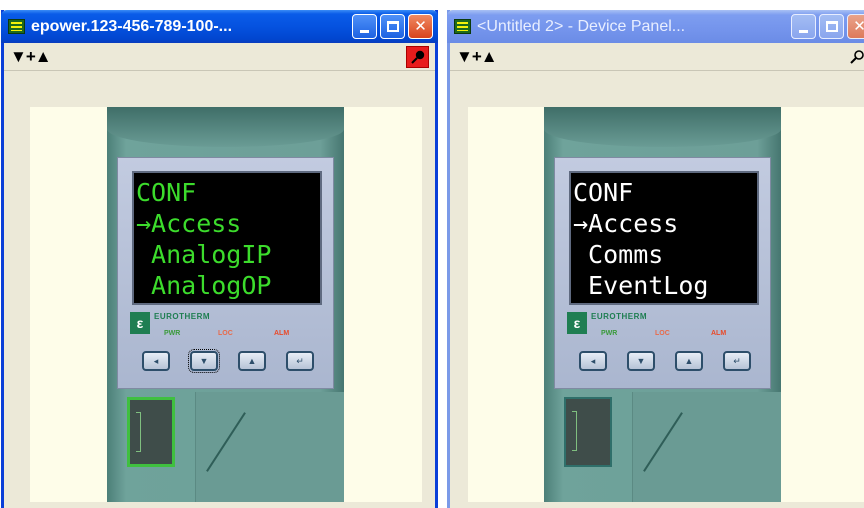  I want to click on lcd-display: CONF →Access AnalogIP AnalogOP, so click(227, 238).